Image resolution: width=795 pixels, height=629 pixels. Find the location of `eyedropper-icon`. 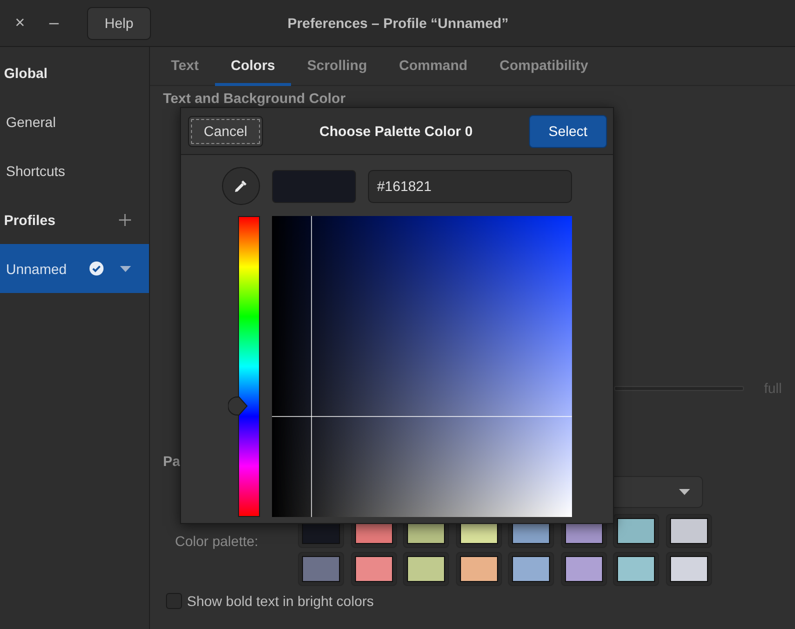

eyedropper-icon is located at coordinates (241, 186).